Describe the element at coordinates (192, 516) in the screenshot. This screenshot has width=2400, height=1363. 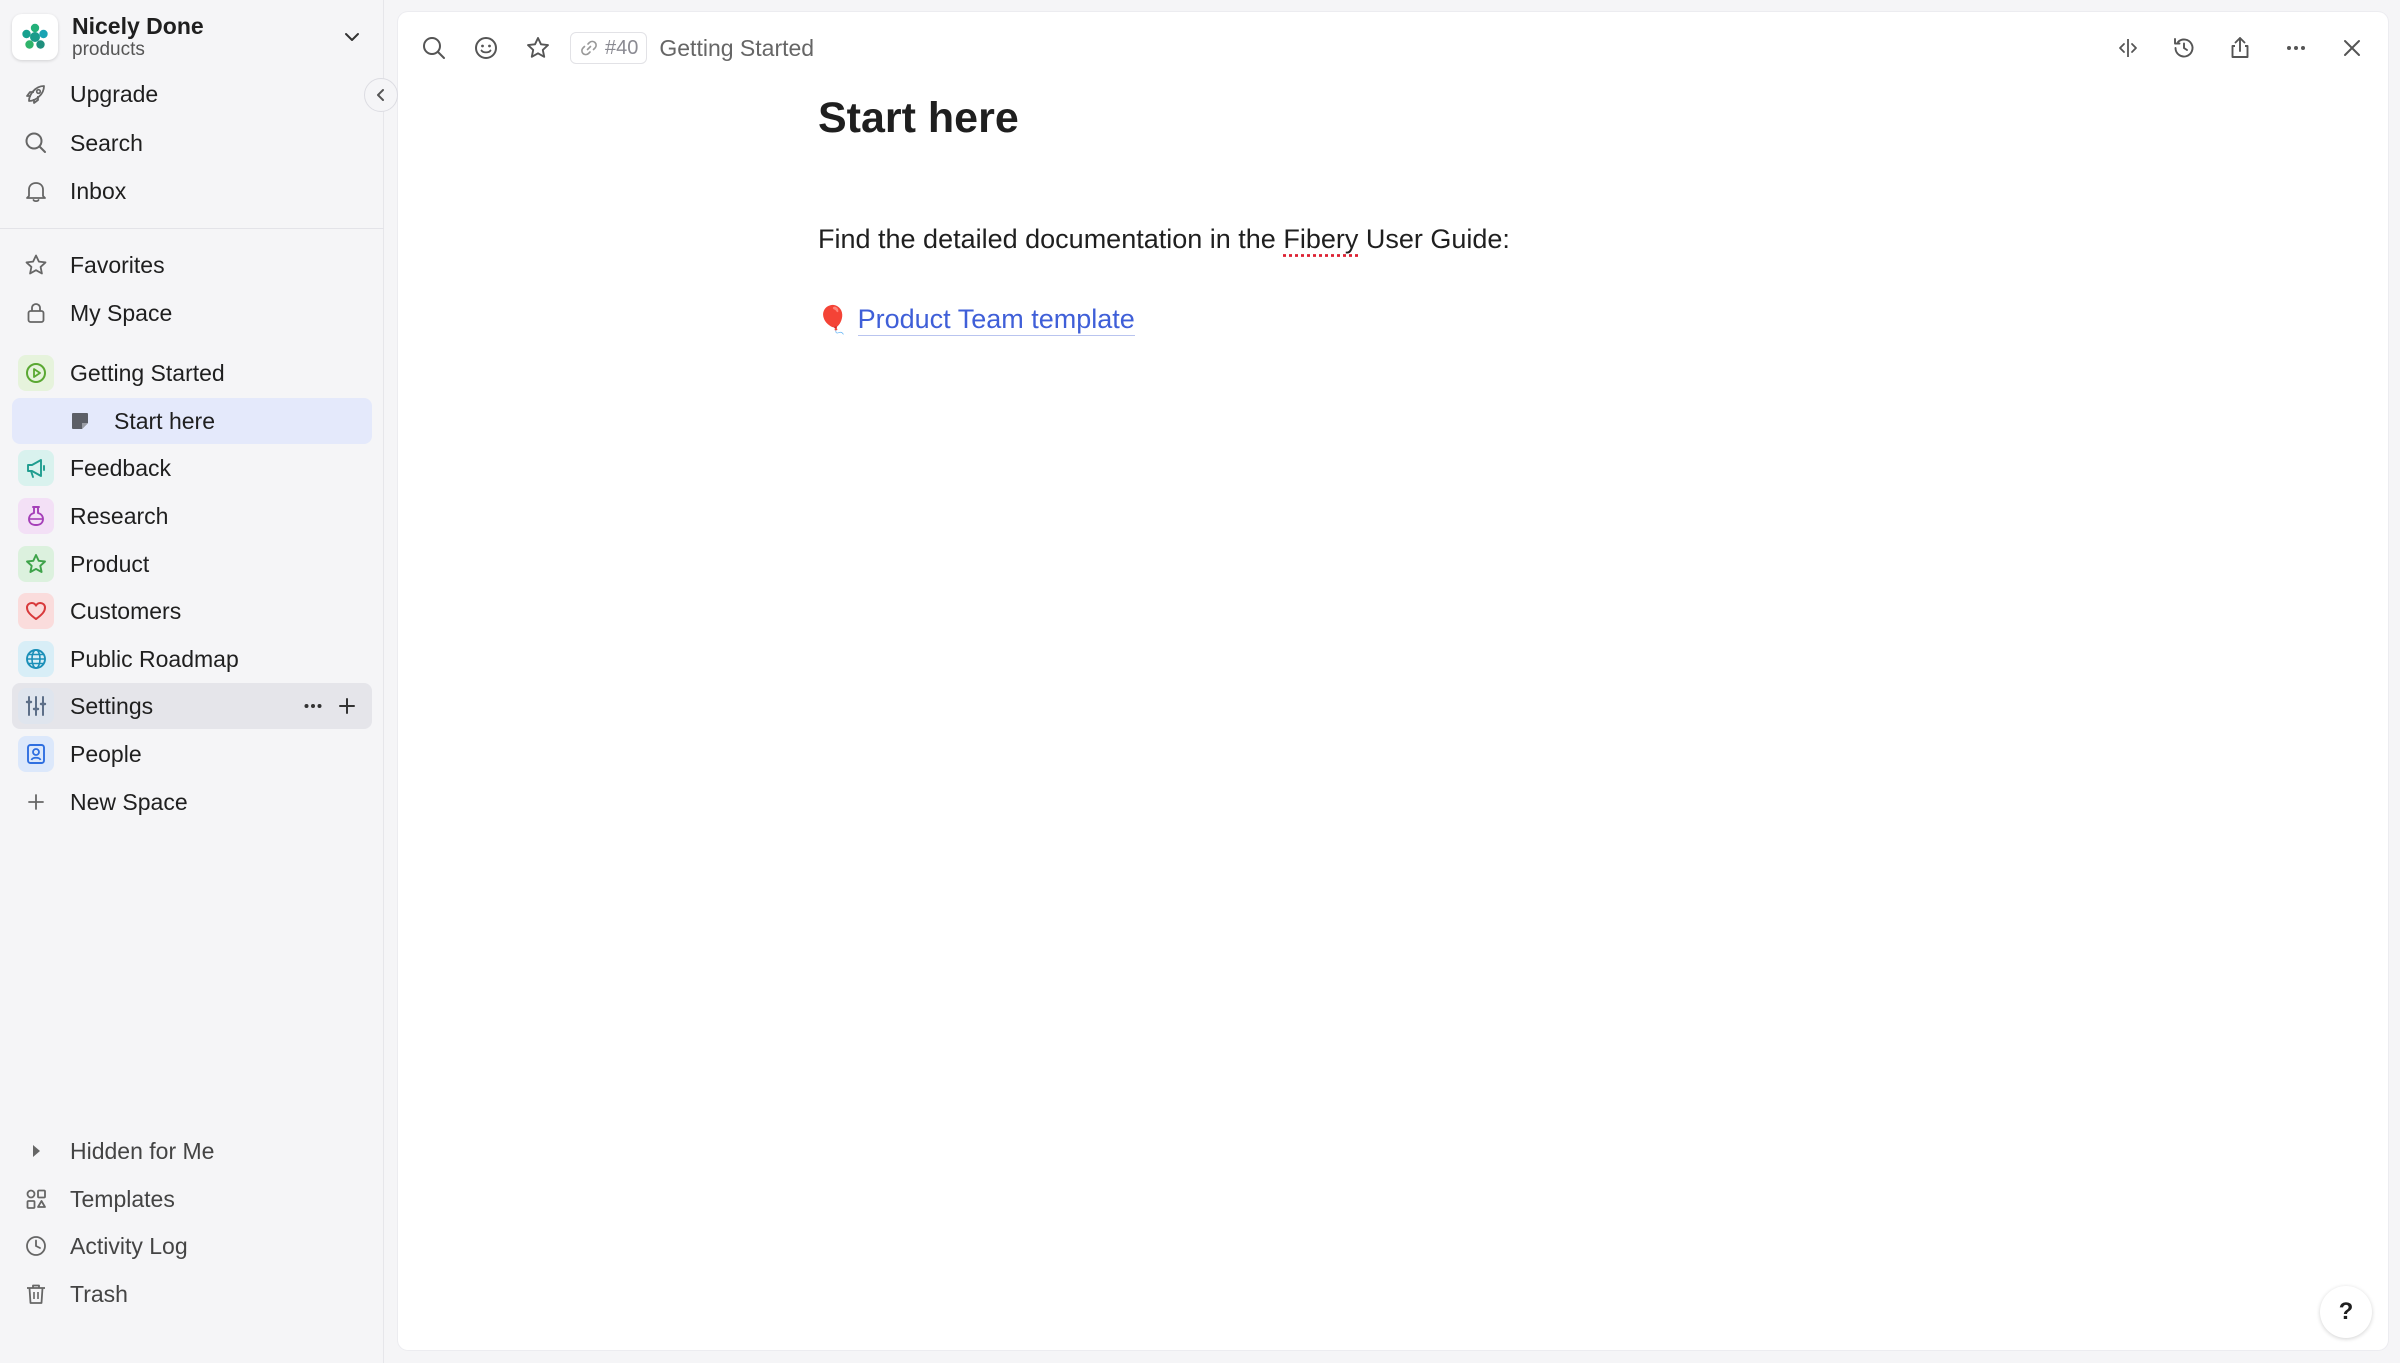
I see `space-research: Research` at that location.